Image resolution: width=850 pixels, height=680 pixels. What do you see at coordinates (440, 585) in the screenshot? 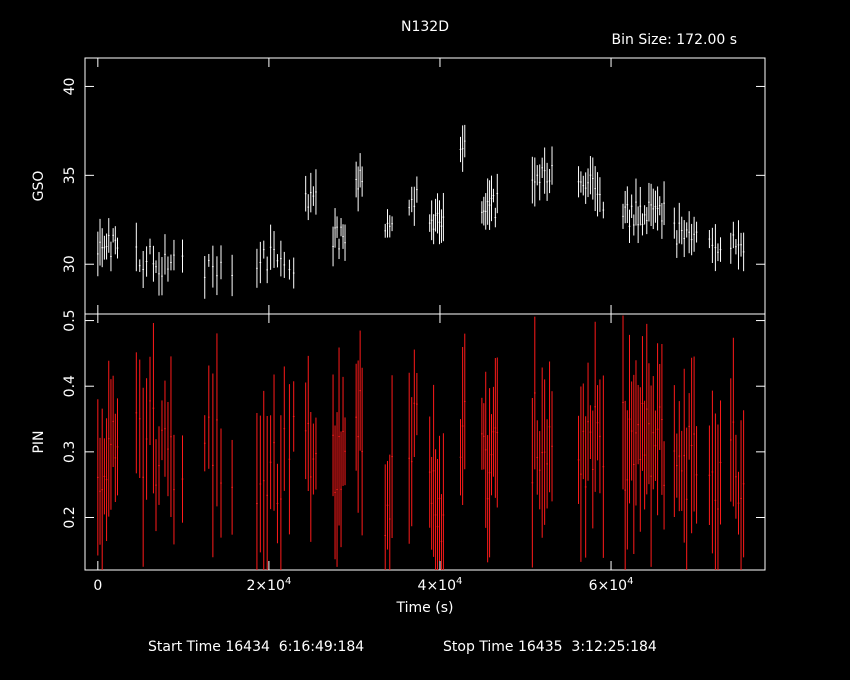
I see `x-tick-label: 4×104` at bounding box center [440, 585].